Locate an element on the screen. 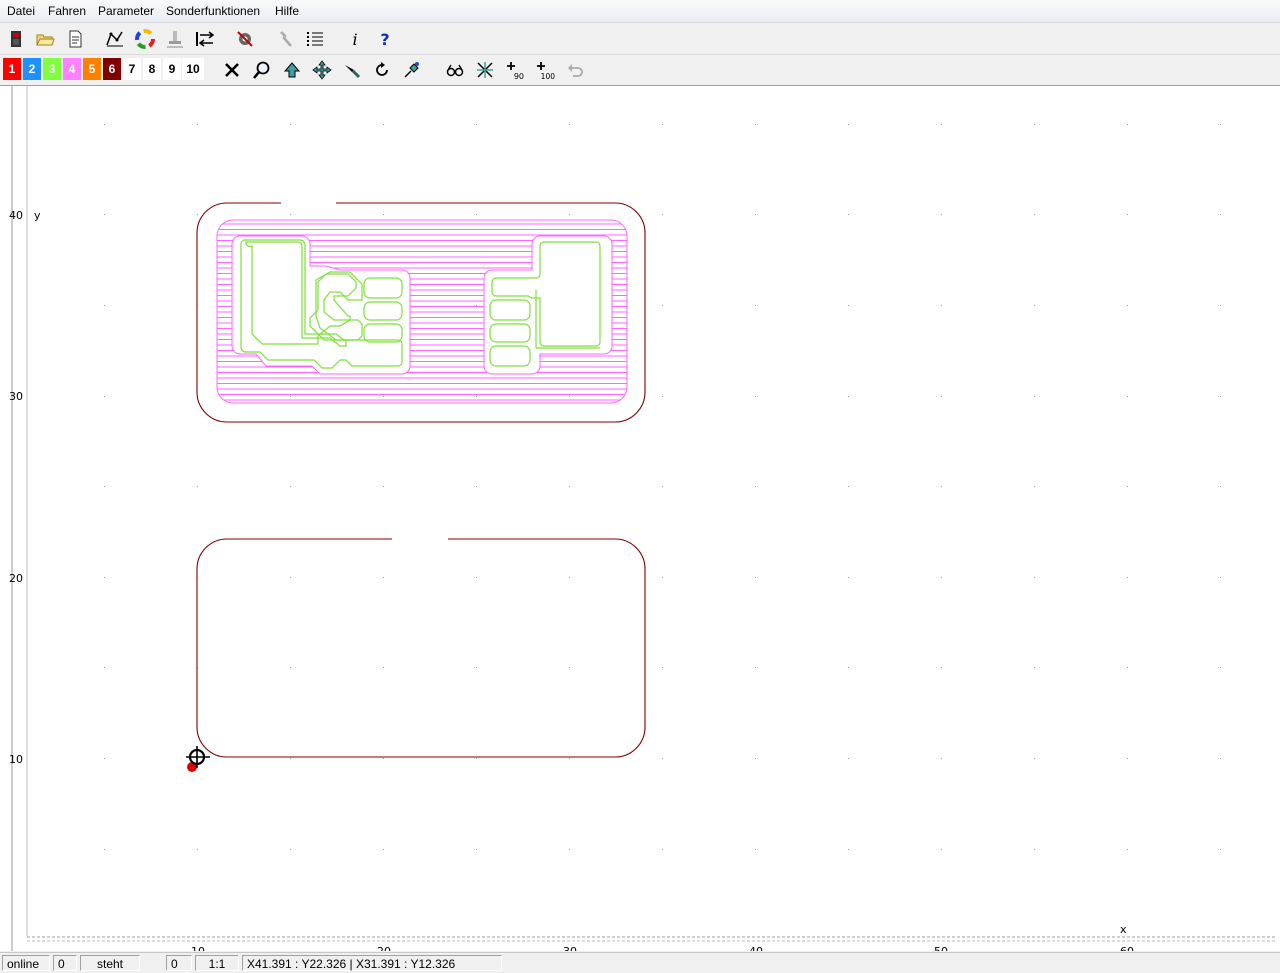 The image size is (1280, 973). swap-icon is located at coordinates (205, 39).